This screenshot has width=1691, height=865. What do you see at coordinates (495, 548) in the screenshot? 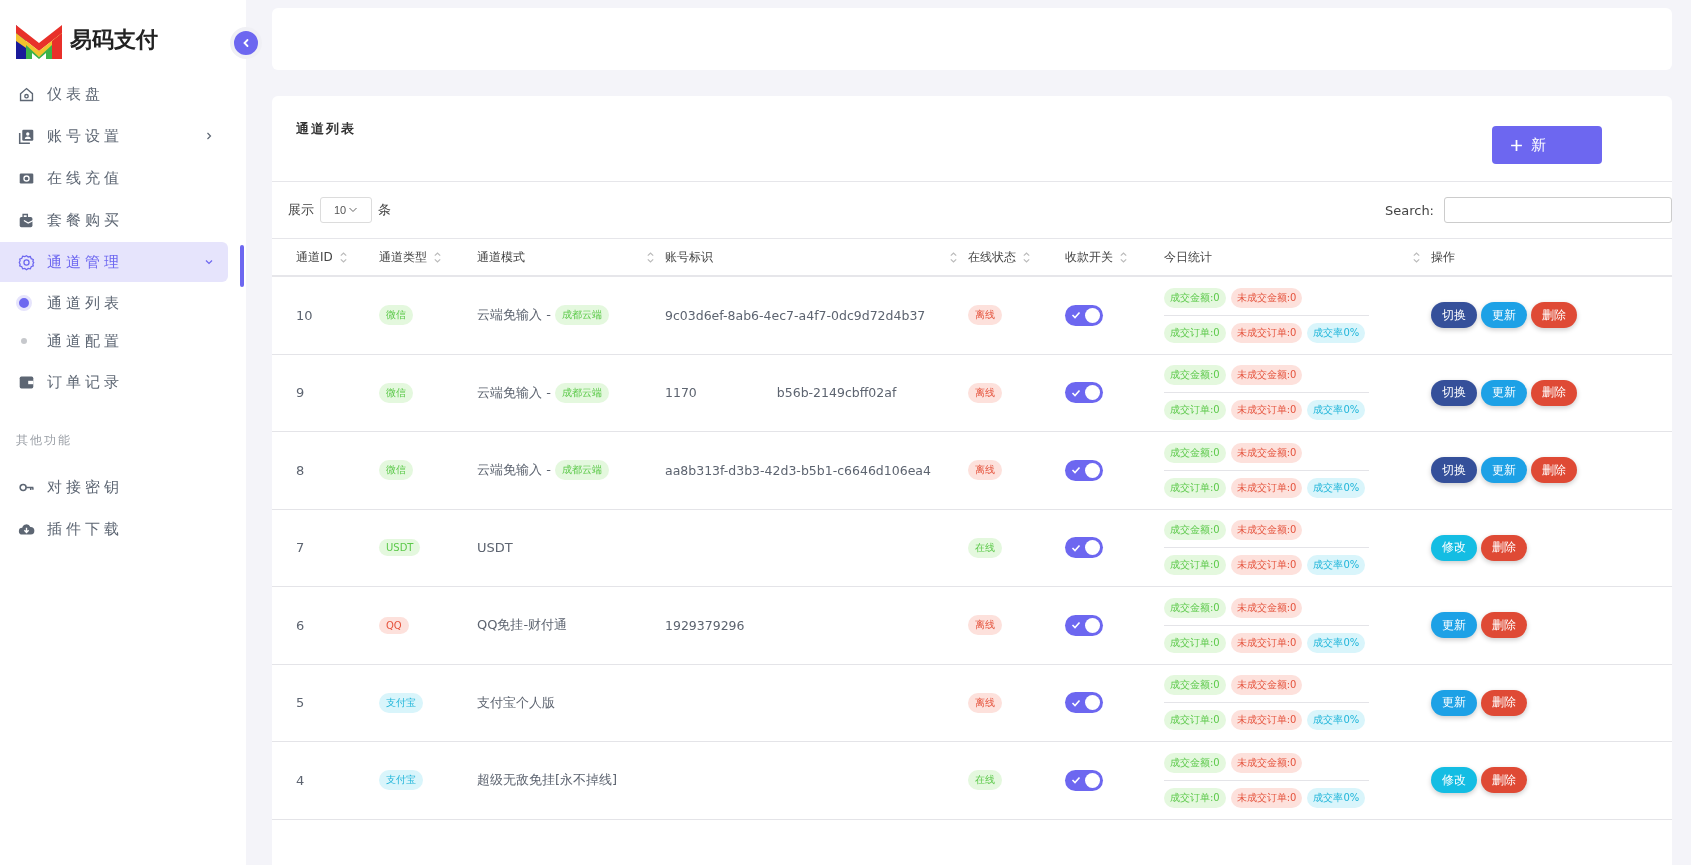
I see `table-cell: USDT` at bounding box center [495, 548].